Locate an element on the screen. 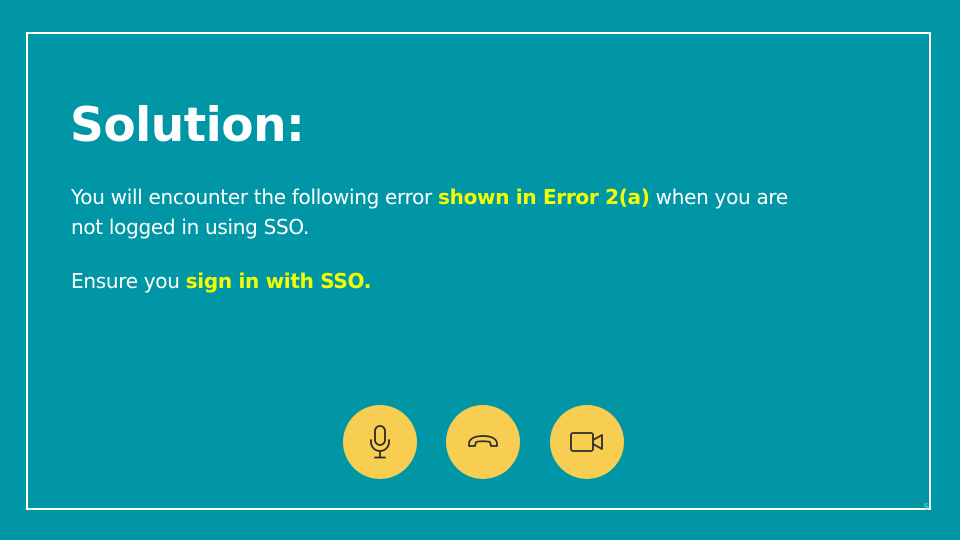 The image size is (960, 540). error-description-text: You will encounter the following error is located at coordinates (255, 197).